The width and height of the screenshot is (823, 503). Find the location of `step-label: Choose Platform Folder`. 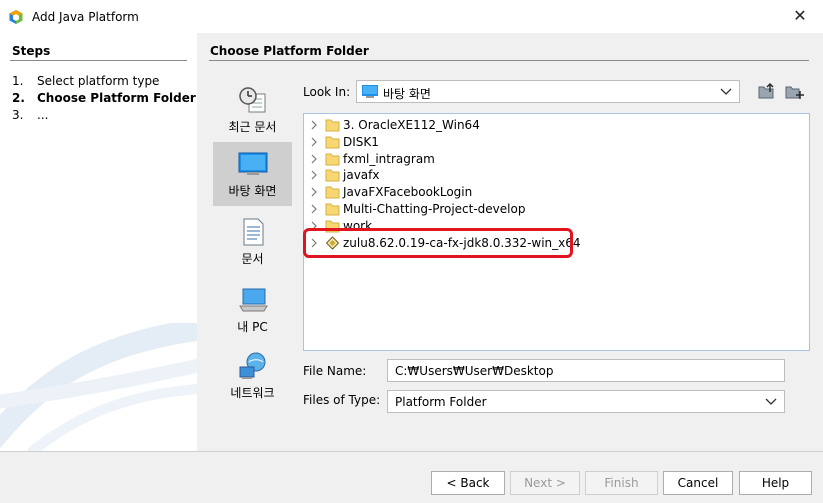

step-label: Choose Platform Folder is located at coordinates (116, 98).